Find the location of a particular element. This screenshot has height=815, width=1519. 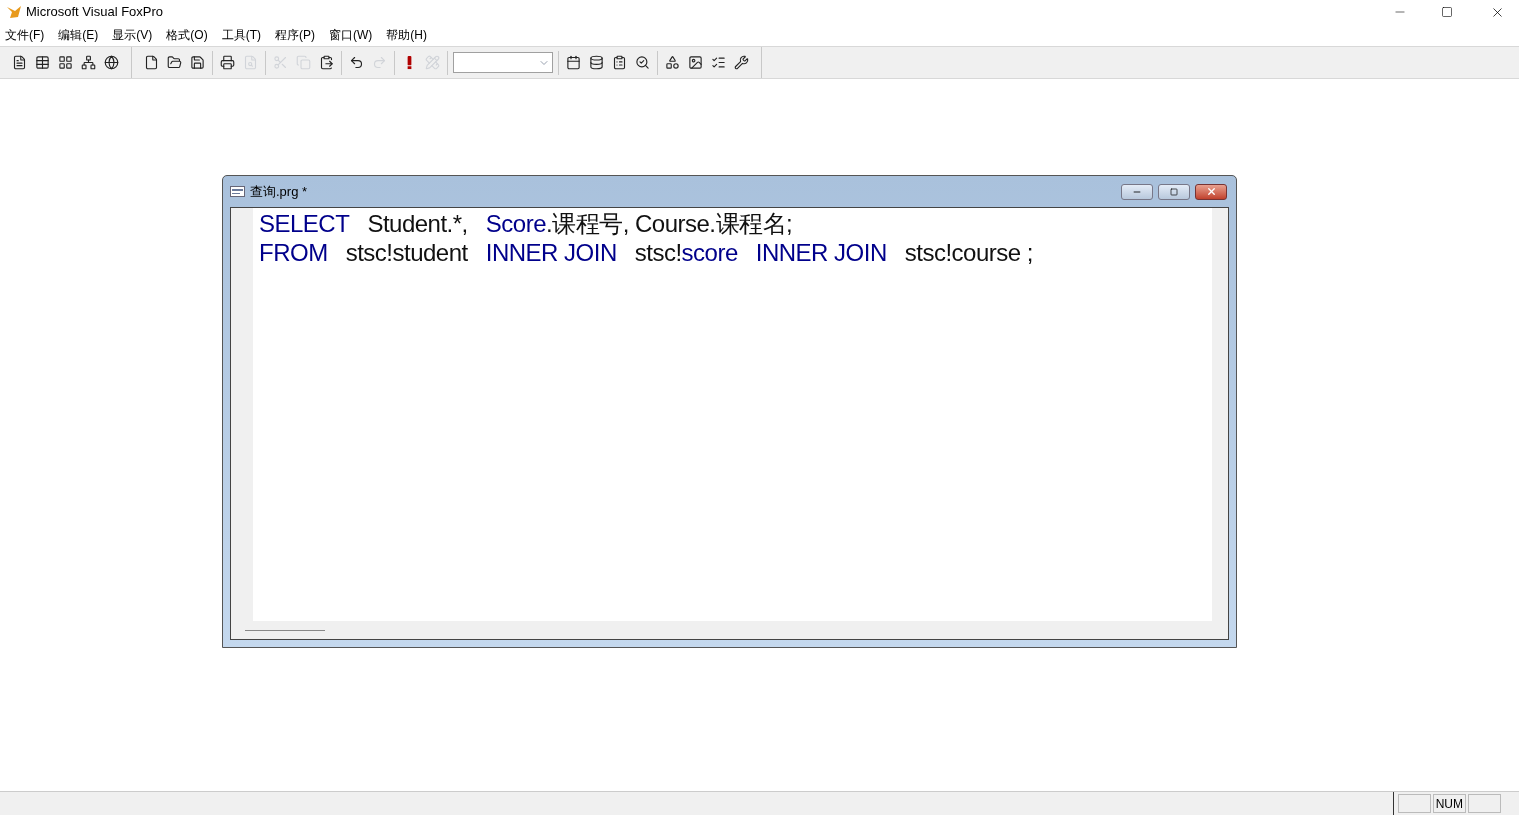

open-folder-icon is located at coordinates (174, 62).